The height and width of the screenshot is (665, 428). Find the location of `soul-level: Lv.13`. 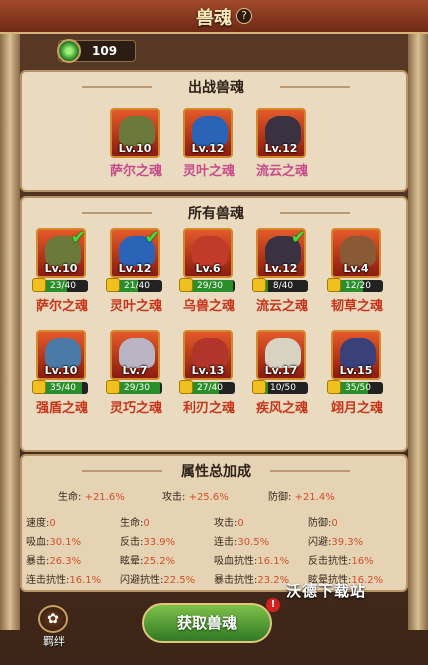

soul-level: Lv.13 is located at coordinates (208, 370).